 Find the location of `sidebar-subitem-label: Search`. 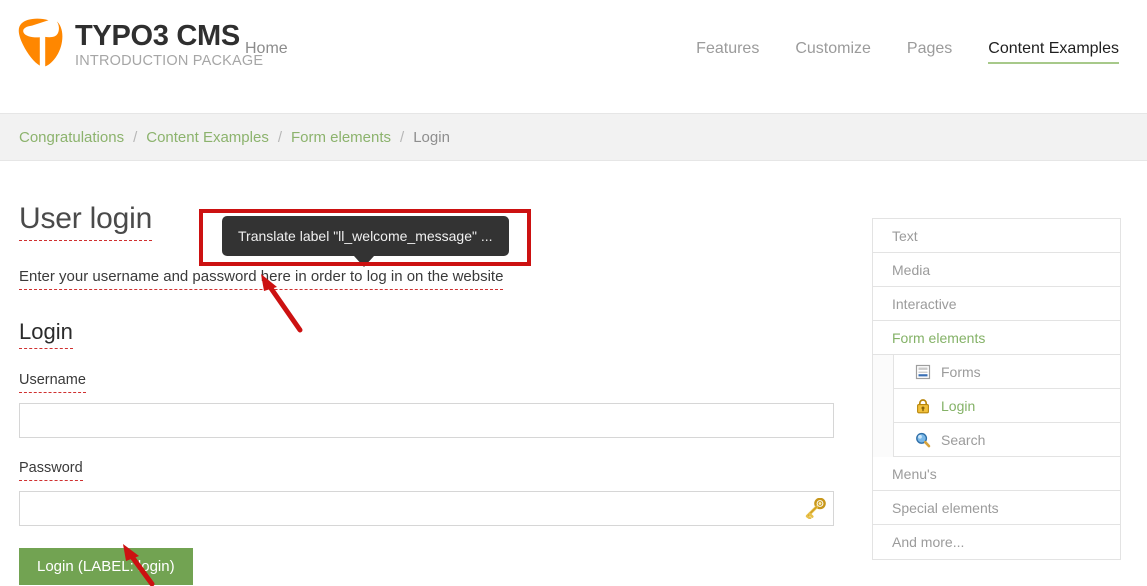

sidebar-subitem-label: Search is located at coordinates (963, 439).